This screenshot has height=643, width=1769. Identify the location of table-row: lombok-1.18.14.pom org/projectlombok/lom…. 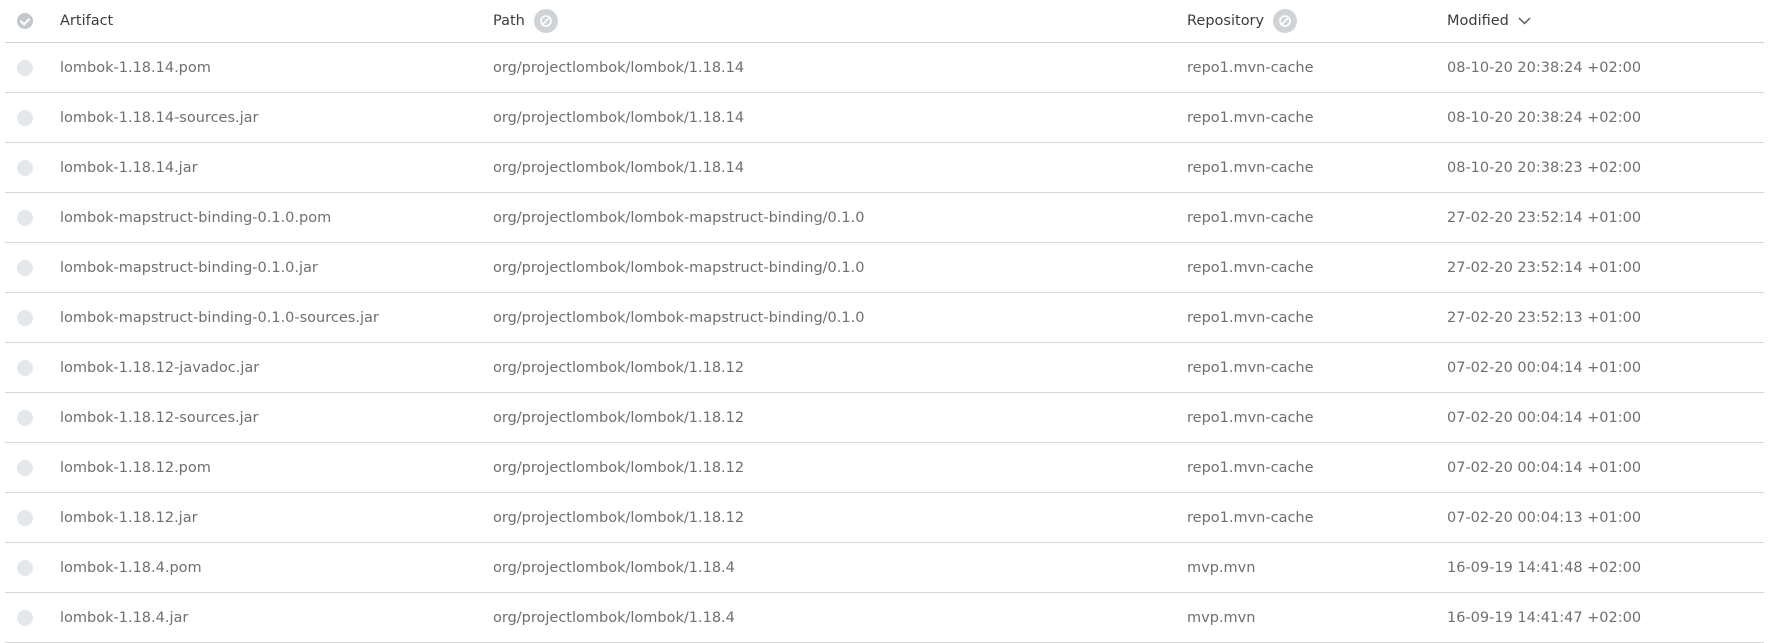
(884, 68).